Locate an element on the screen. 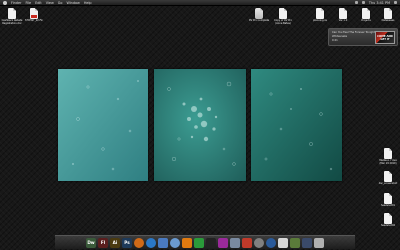 This screenshot has width=400, height=250. wallpaper-panel-left is located at coordinates (103, 125).